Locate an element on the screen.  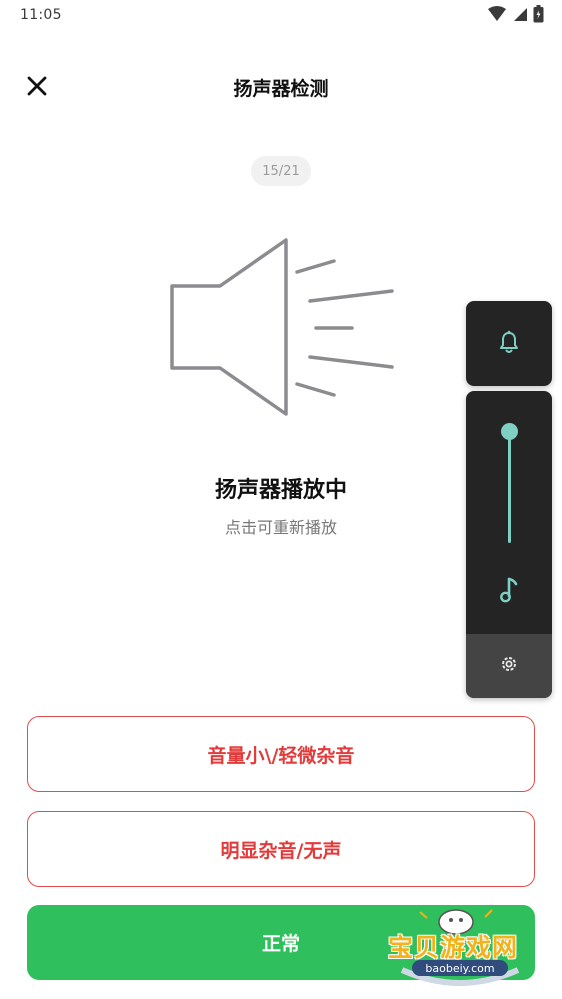
music-note-icon is located at coordinates (509, 592).